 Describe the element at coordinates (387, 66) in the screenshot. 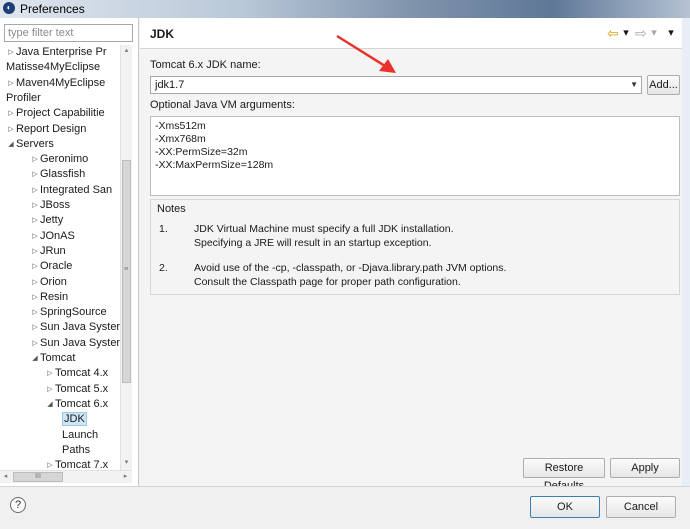

I see `annotation-arrow-head` at that location.